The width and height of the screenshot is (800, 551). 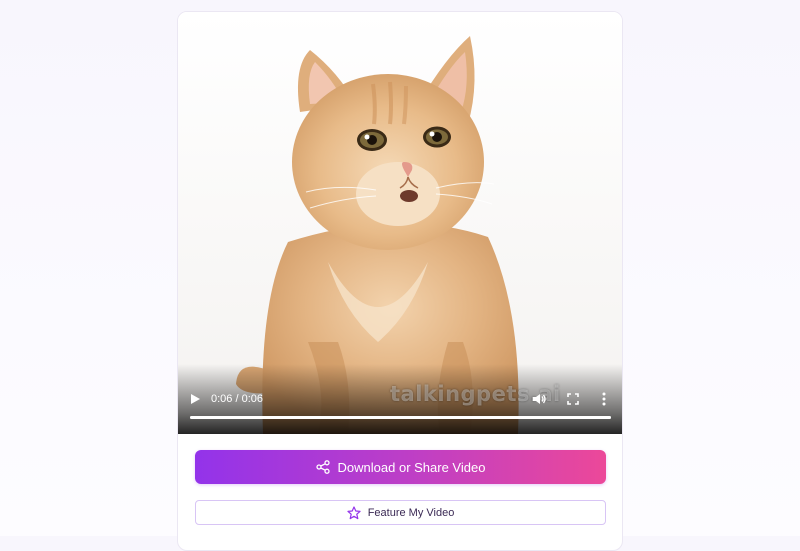 I want to click on more-vertical-icon, so click(x=604, y=399).